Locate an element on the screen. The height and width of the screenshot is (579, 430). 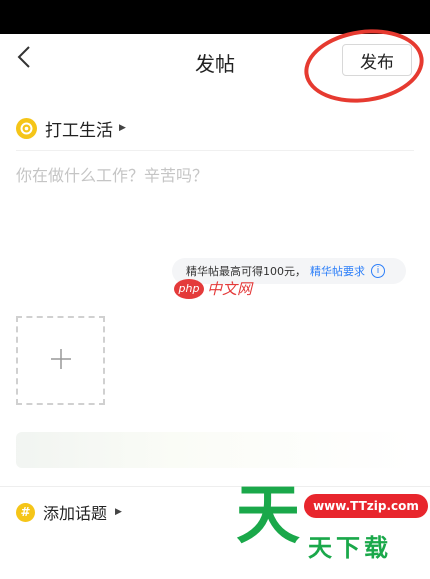
divider is located at coordinates (215, 150).